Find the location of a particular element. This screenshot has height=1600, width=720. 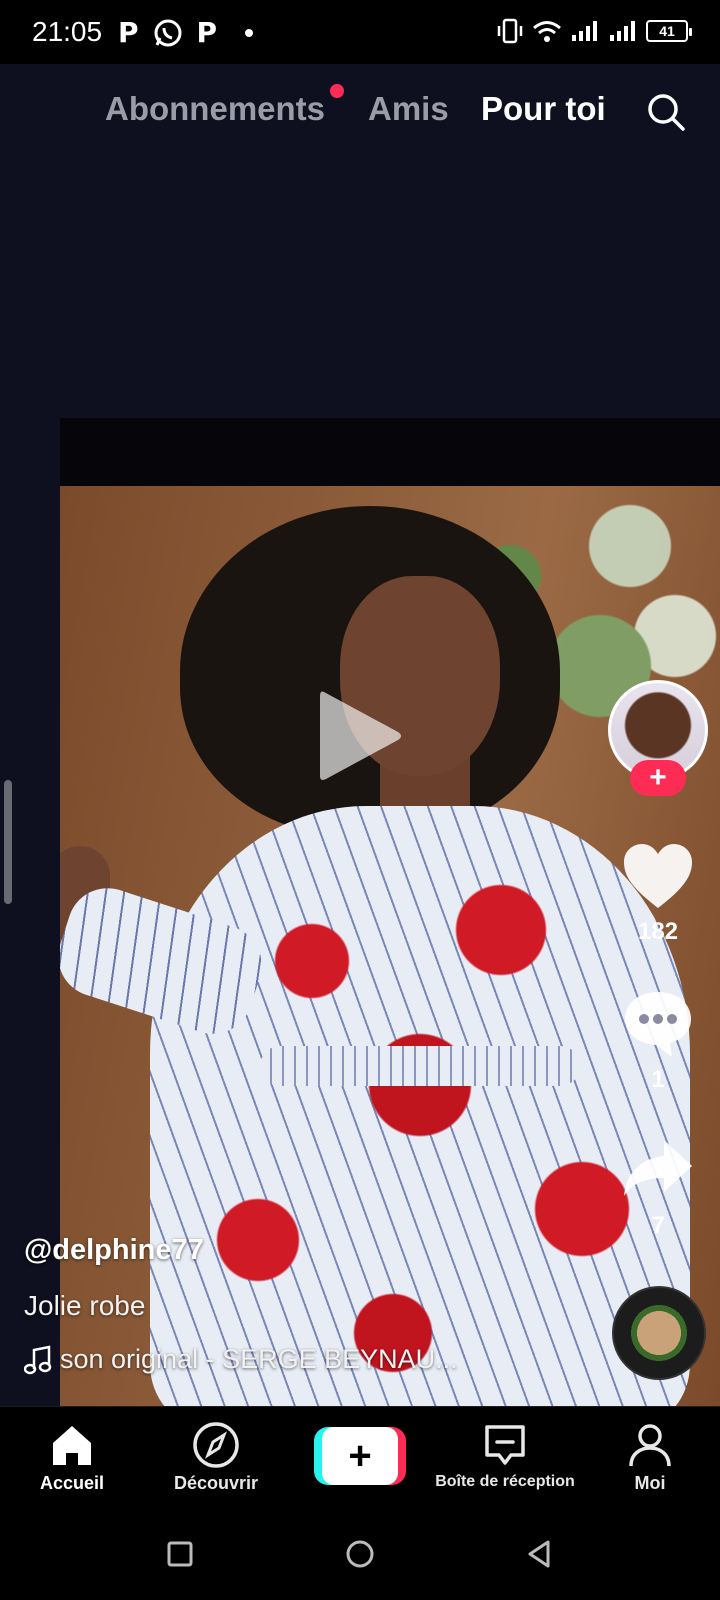

whatsapp-icon is located at coordinates (168, 32).